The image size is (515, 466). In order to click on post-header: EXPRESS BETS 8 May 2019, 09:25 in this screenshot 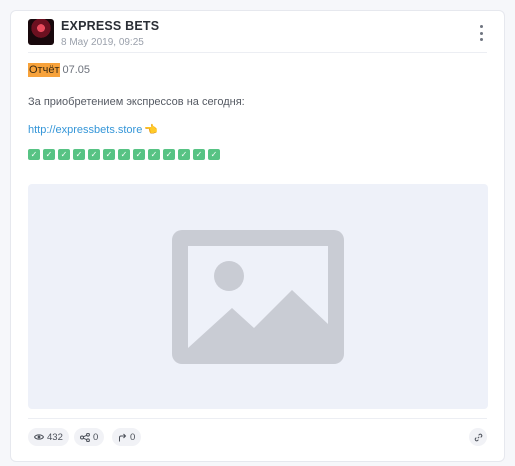, I will do `click(260, 36)`.